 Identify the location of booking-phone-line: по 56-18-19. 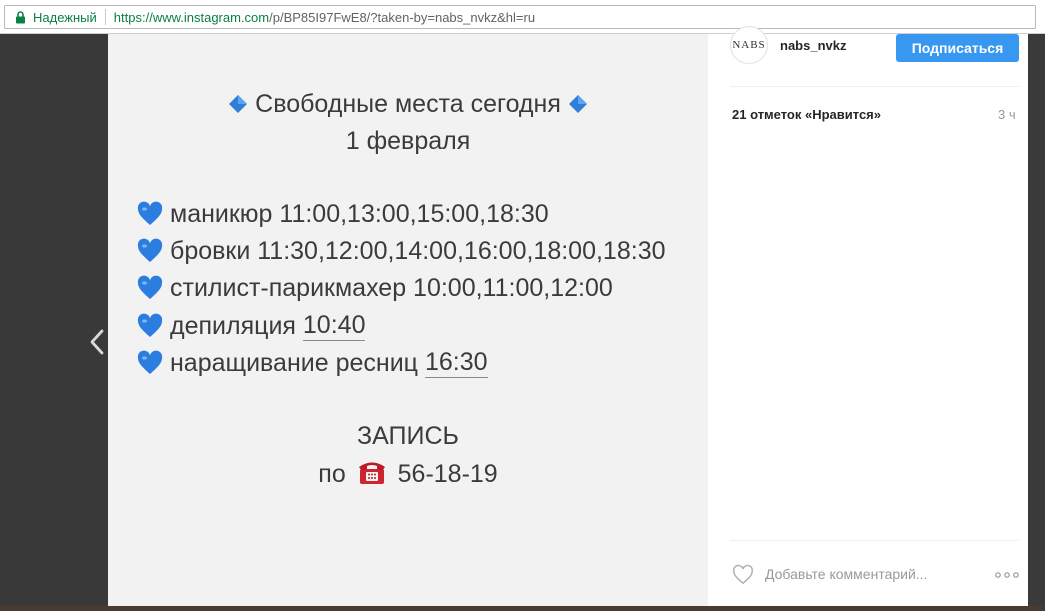
(408, 473).